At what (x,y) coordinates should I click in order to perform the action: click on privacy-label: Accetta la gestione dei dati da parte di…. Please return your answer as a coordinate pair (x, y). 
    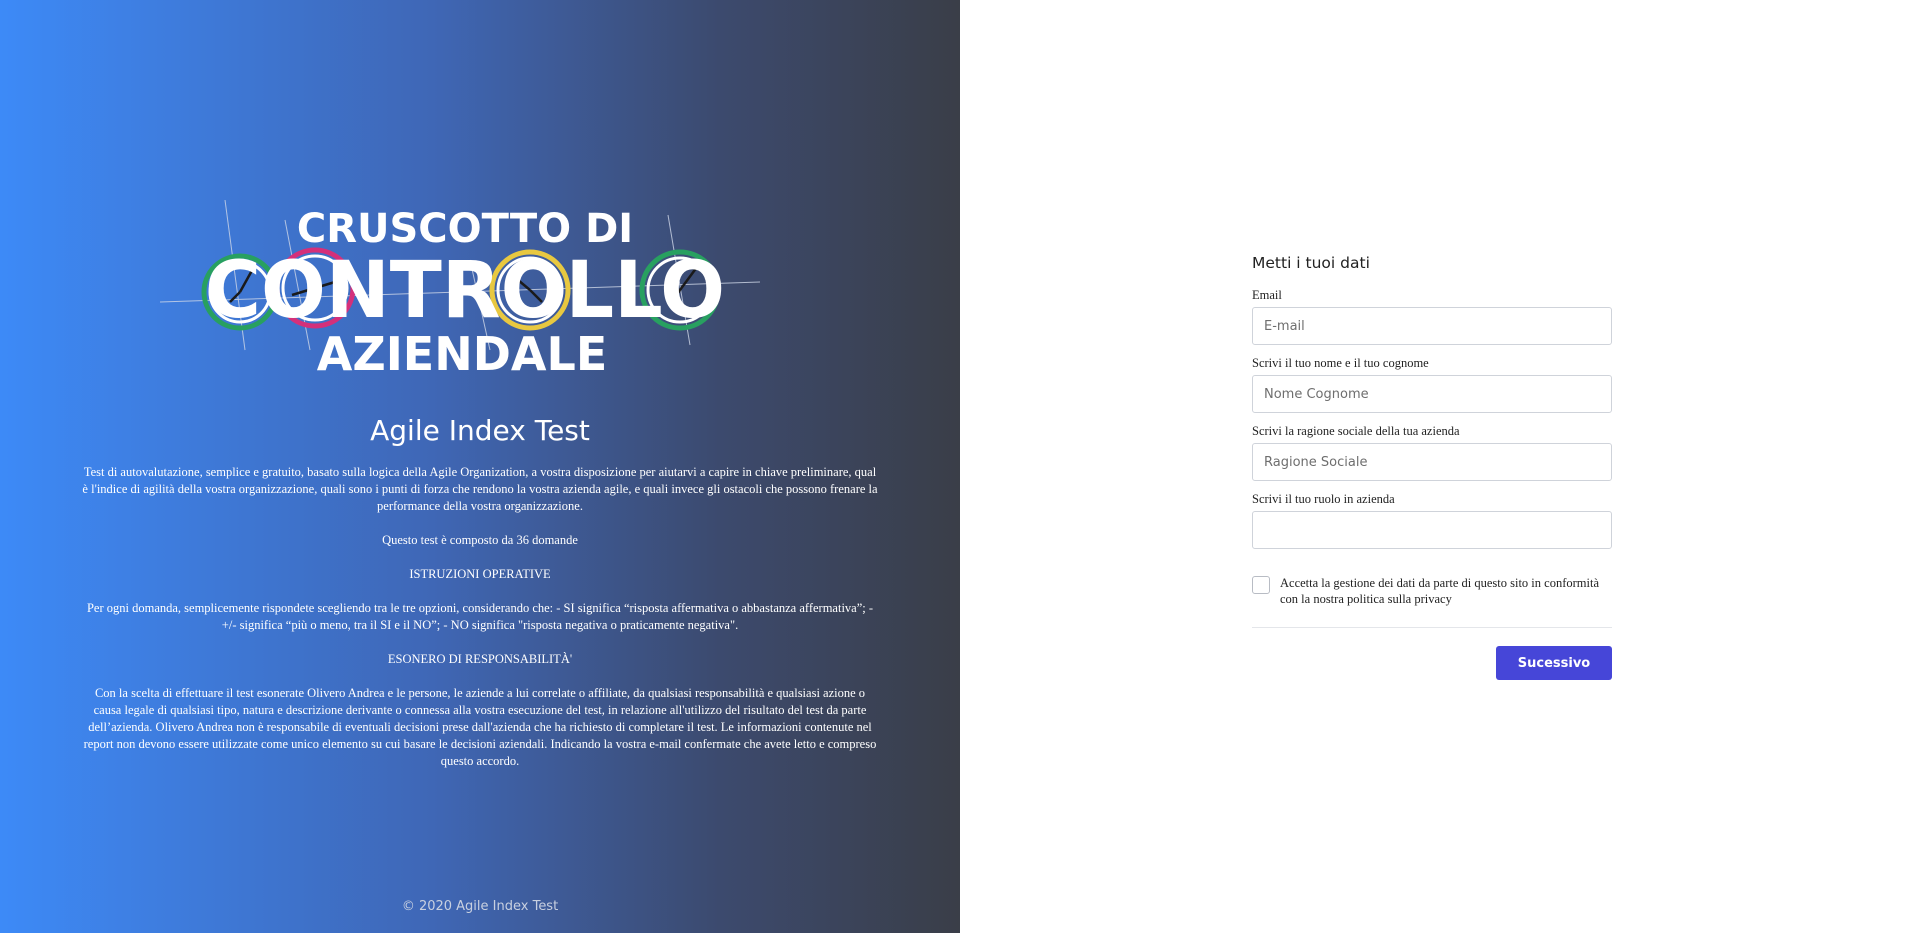
    Looking at the image, I should click on (1439, 591).